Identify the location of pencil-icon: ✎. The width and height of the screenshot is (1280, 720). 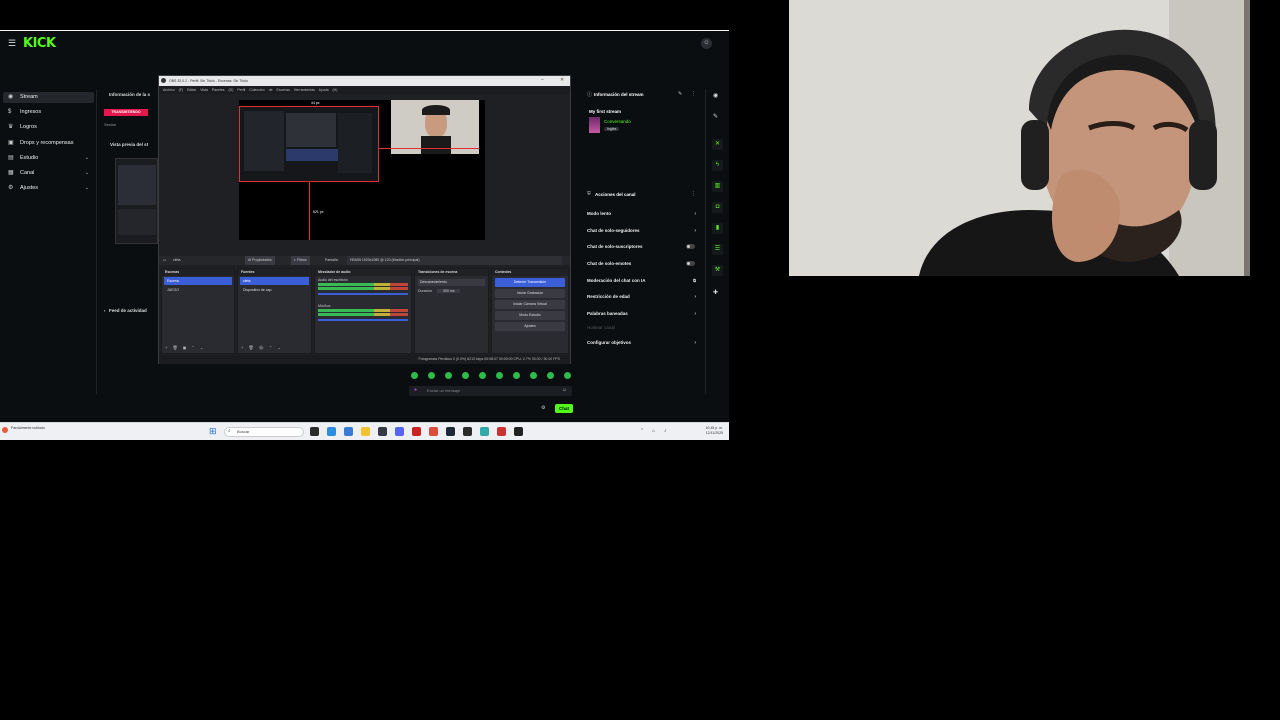
(715, 116).